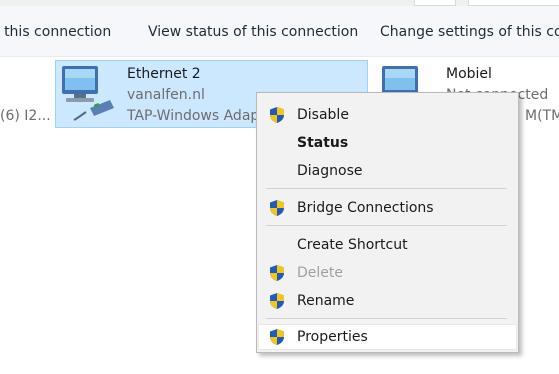 The width and height of the screenshot is (559, 374). What do you see at coordinates (326, 301) in the screenshot?
I see `menu-item-label: Rename` at bounding box center [326, 301].